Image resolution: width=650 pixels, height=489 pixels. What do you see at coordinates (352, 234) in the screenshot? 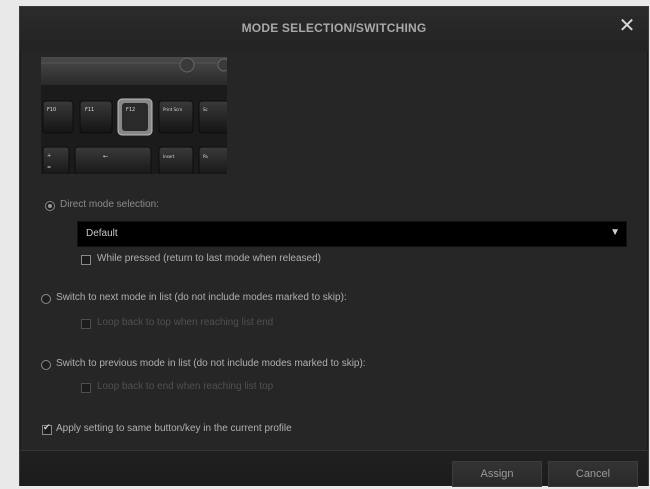
I see `mode-dropdown: Default ▼` at bounding box center [352, 234].